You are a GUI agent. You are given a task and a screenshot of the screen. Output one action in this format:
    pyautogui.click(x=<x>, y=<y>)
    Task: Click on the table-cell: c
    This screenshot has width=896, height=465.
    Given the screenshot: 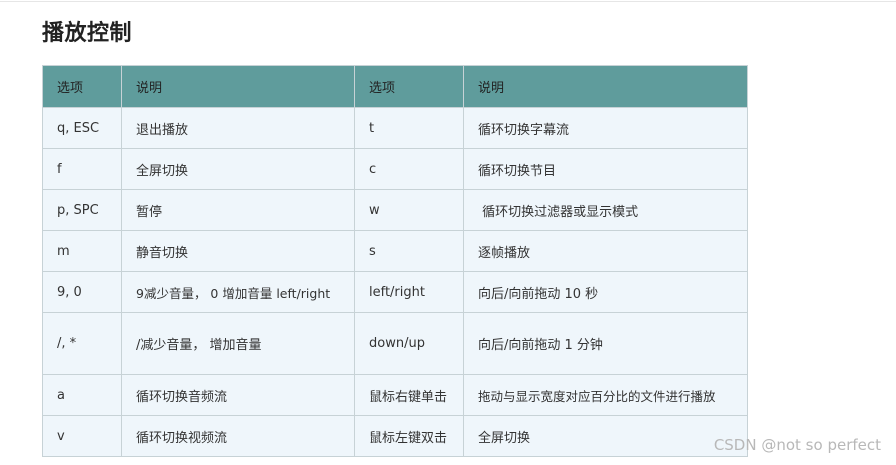 What is the action you would take?
    pyautogui.click(x=409, y=169)
    